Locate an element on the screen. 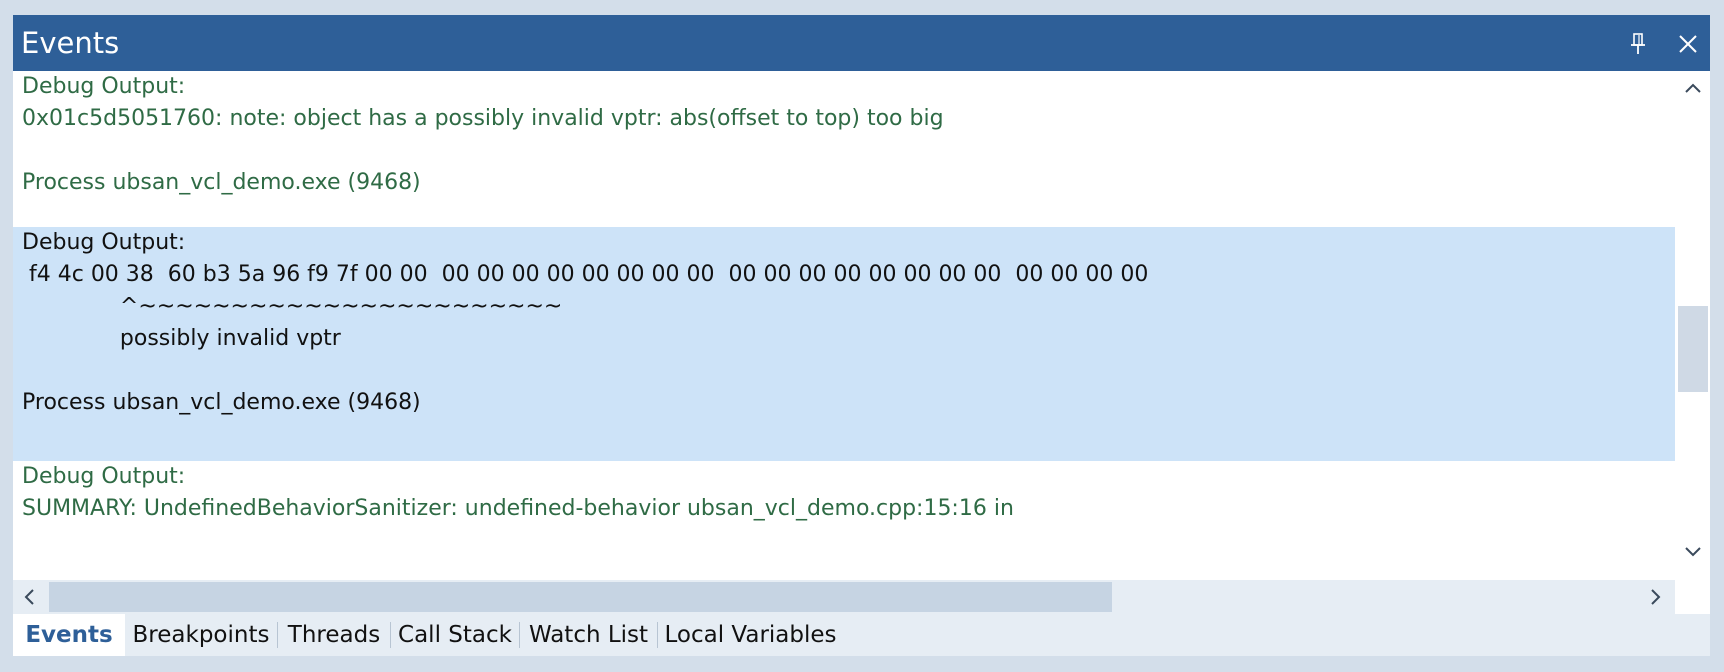  event-line: ^~~~~~~~~~~~~~~~~~~~~~~~ is located at coordinates (292, 306).